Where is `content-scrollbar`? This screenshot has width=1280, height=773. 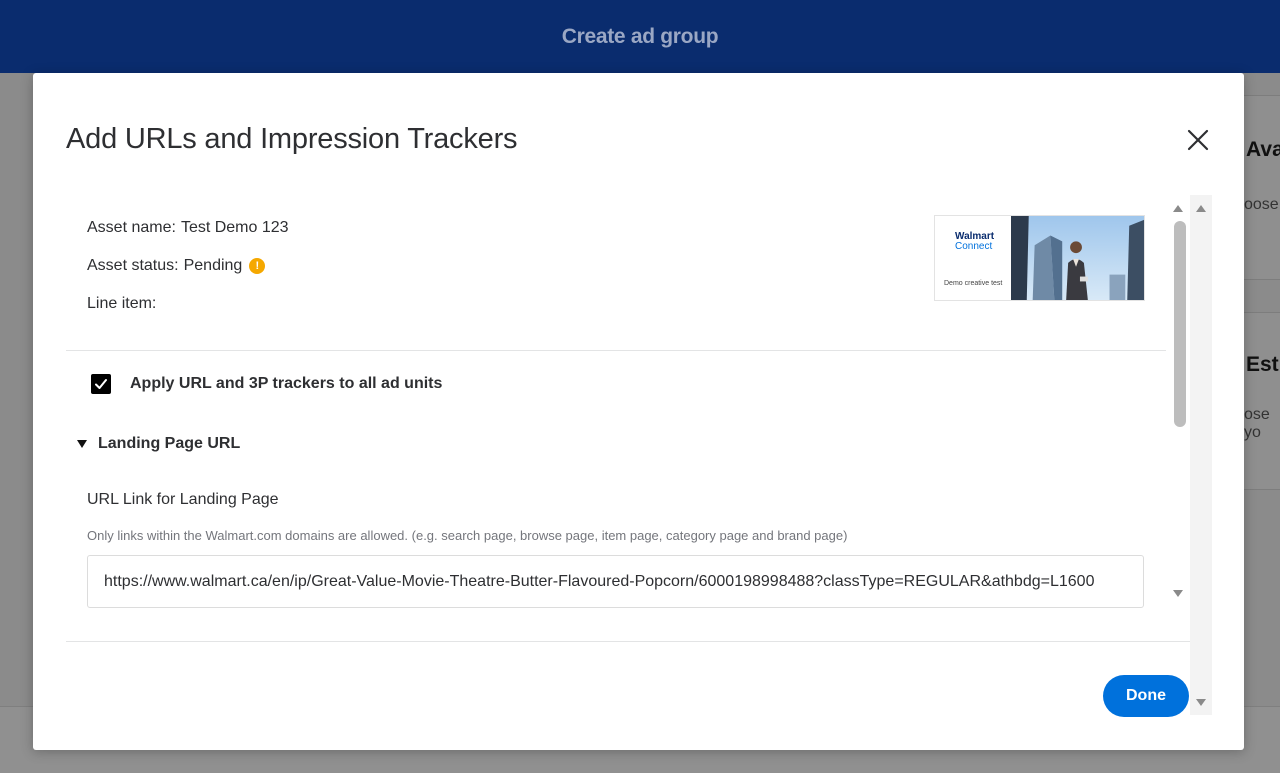 content-scrollbar is located at coordinates (1179, 403).